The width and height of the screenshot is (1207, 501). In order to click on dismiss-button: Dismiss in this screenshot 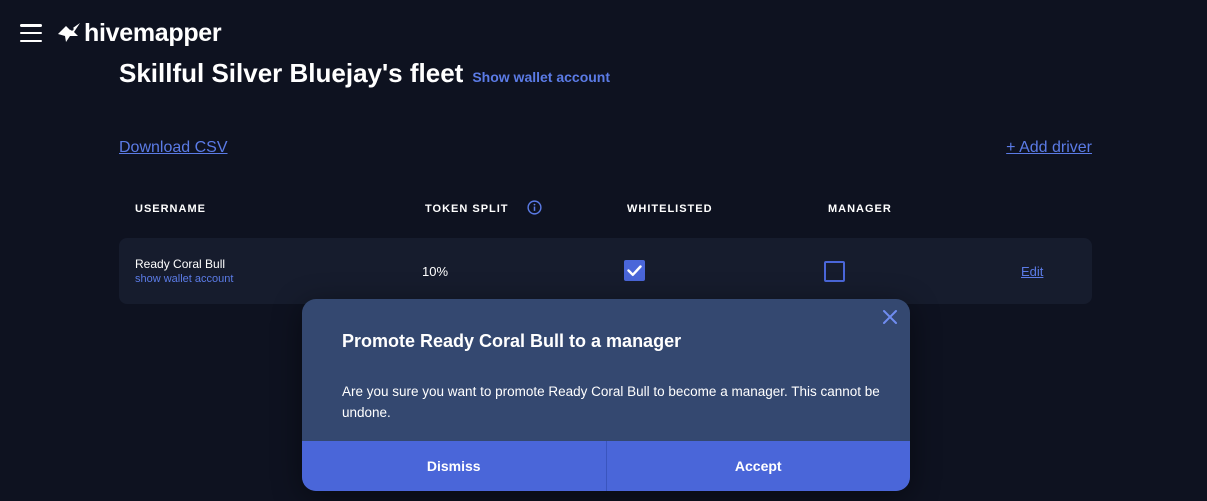, I will do `click(454, 466)`.